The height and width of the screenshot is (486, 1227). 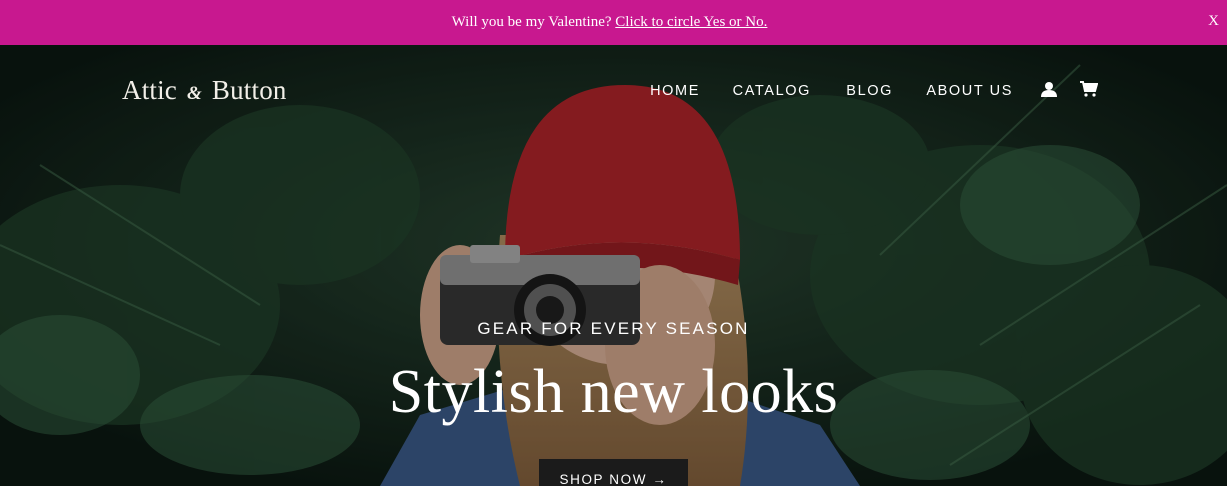 I want to click on cart-icon, so click(x=1089, y=91).